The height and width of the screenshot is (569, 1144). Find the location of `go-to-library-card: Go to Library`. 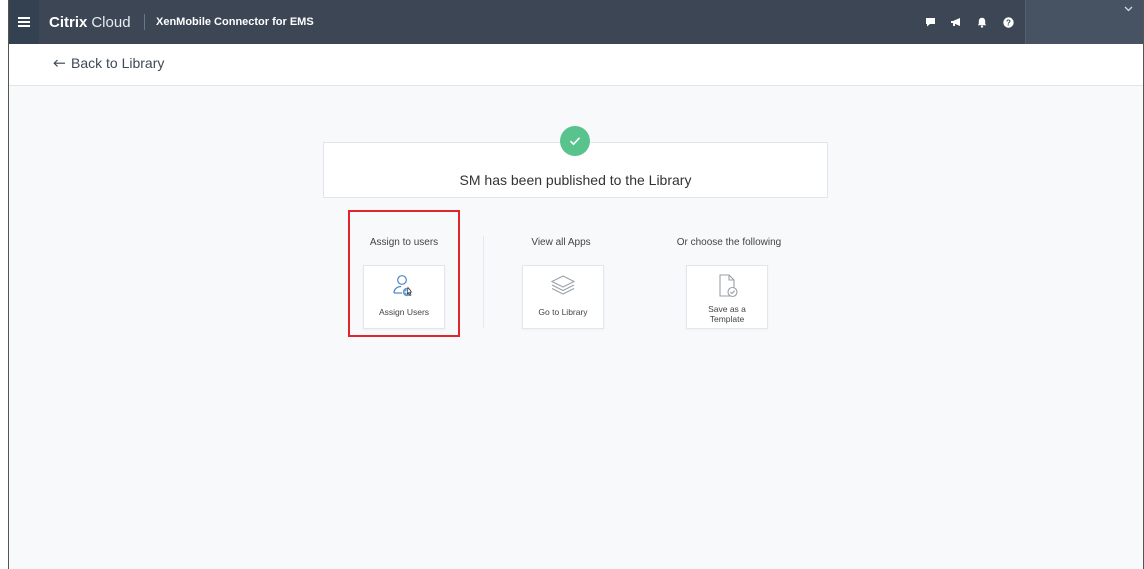

go-to-library-card: Go to Library is located at coordinates (563, 297).